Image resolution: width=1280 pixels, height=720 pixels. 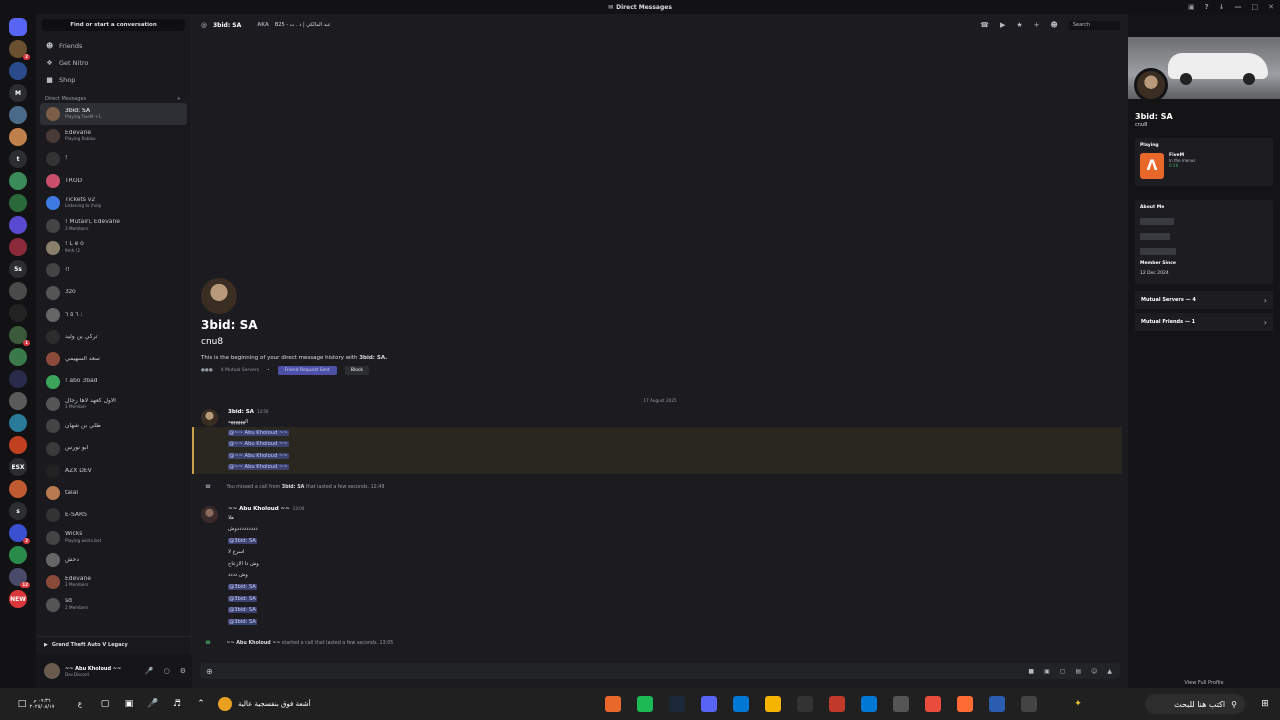 What do you see at coordinates (113, 248) in the screenshot?
I see `dm-item: ! L e o 9mh.!2` at bounding box center [113, 248].